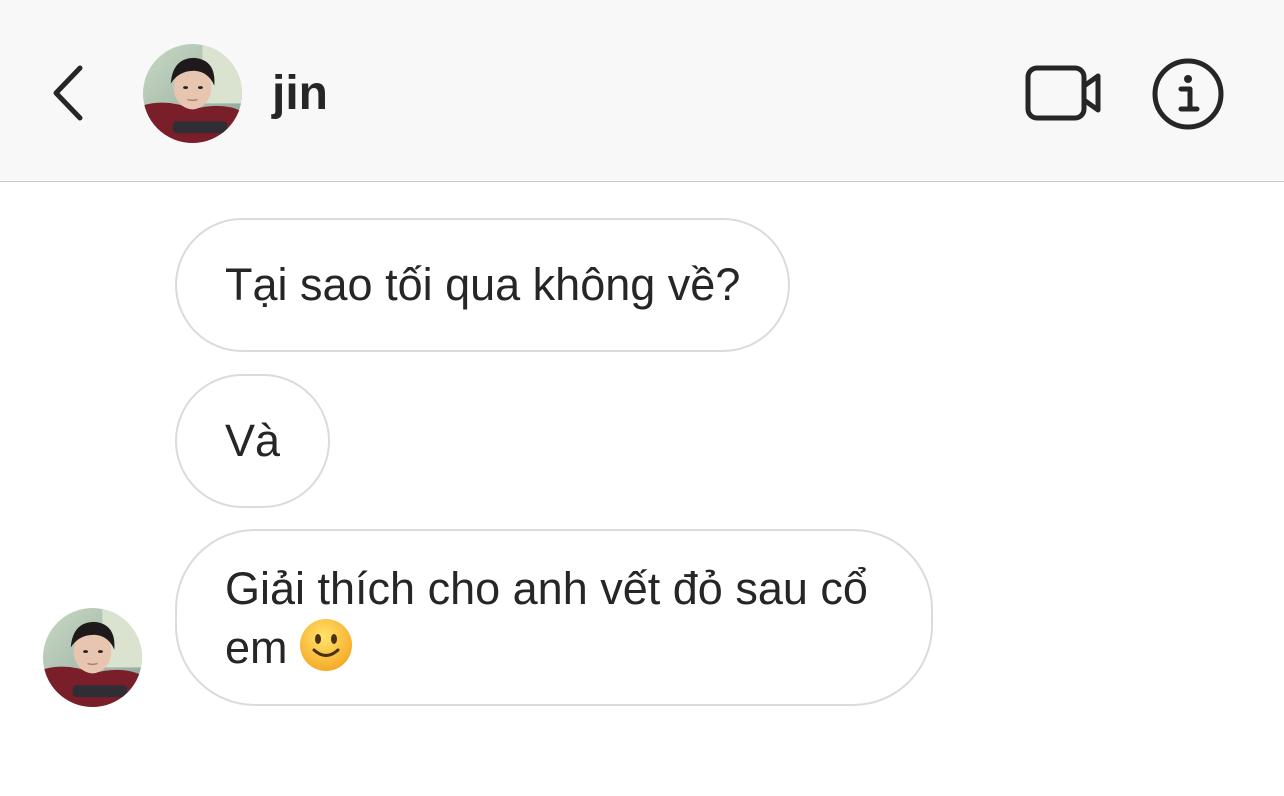 The width and height of the screenshot is (1284, 796). I want to click on sender-avatar, so click(92, 657).